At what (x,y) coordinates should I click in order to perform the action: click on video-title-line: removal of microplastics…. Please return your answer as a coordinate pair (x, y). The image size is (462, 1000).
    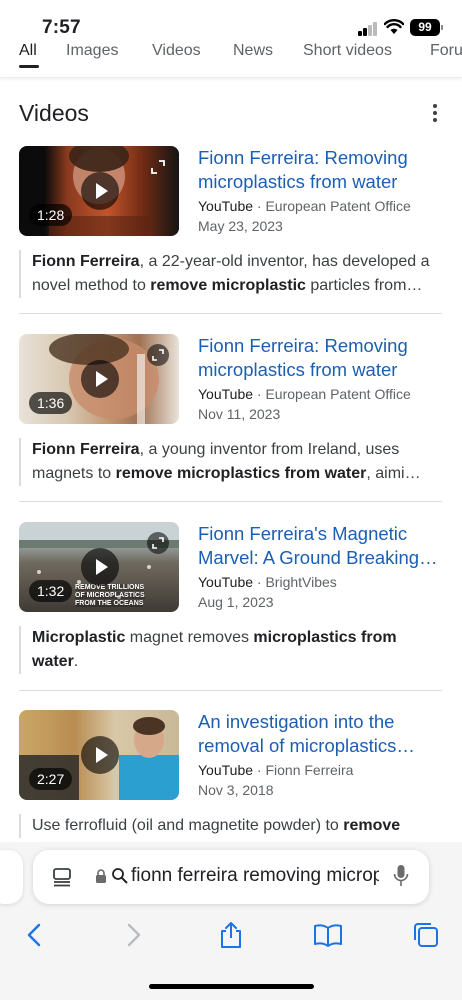
    Looking at the image, I should click on (306, 745).